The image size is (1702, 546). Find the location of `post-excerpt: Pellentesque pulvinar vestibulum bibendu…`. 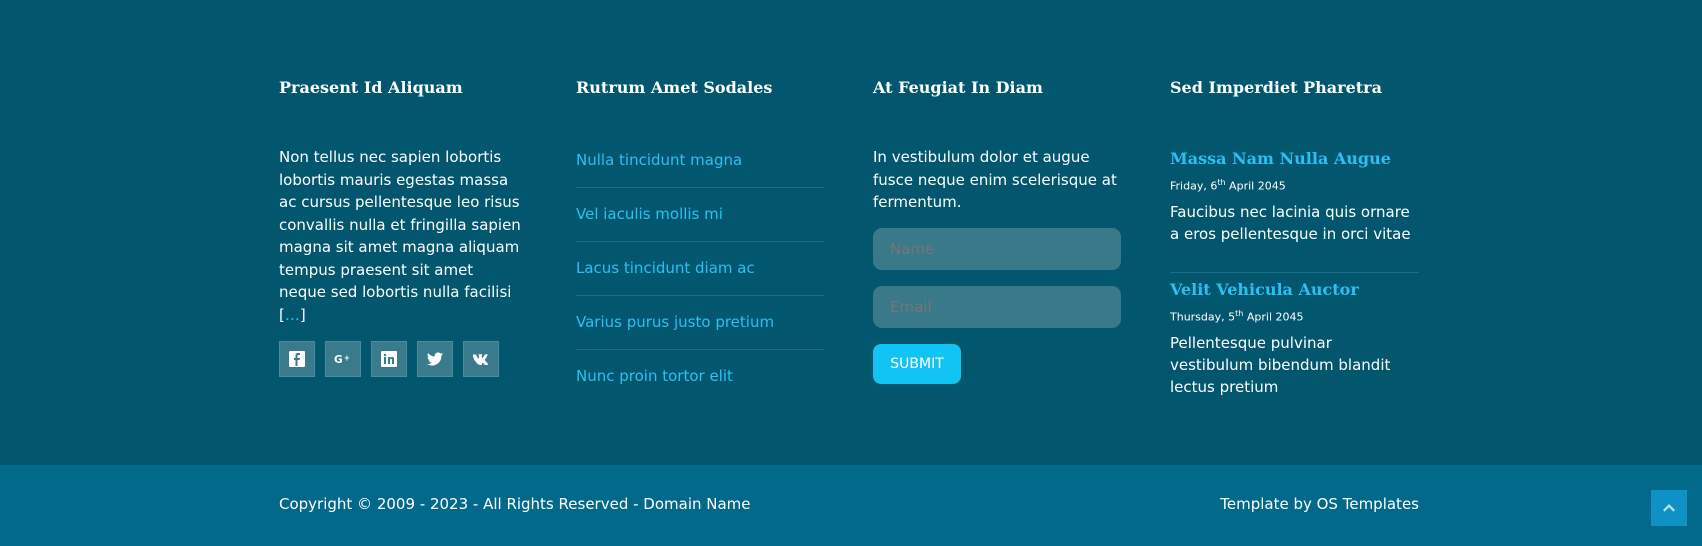

post-excerpt: Pellentesque pulvinar vestibulum bibendu… is located at coordinates (1280, 365).